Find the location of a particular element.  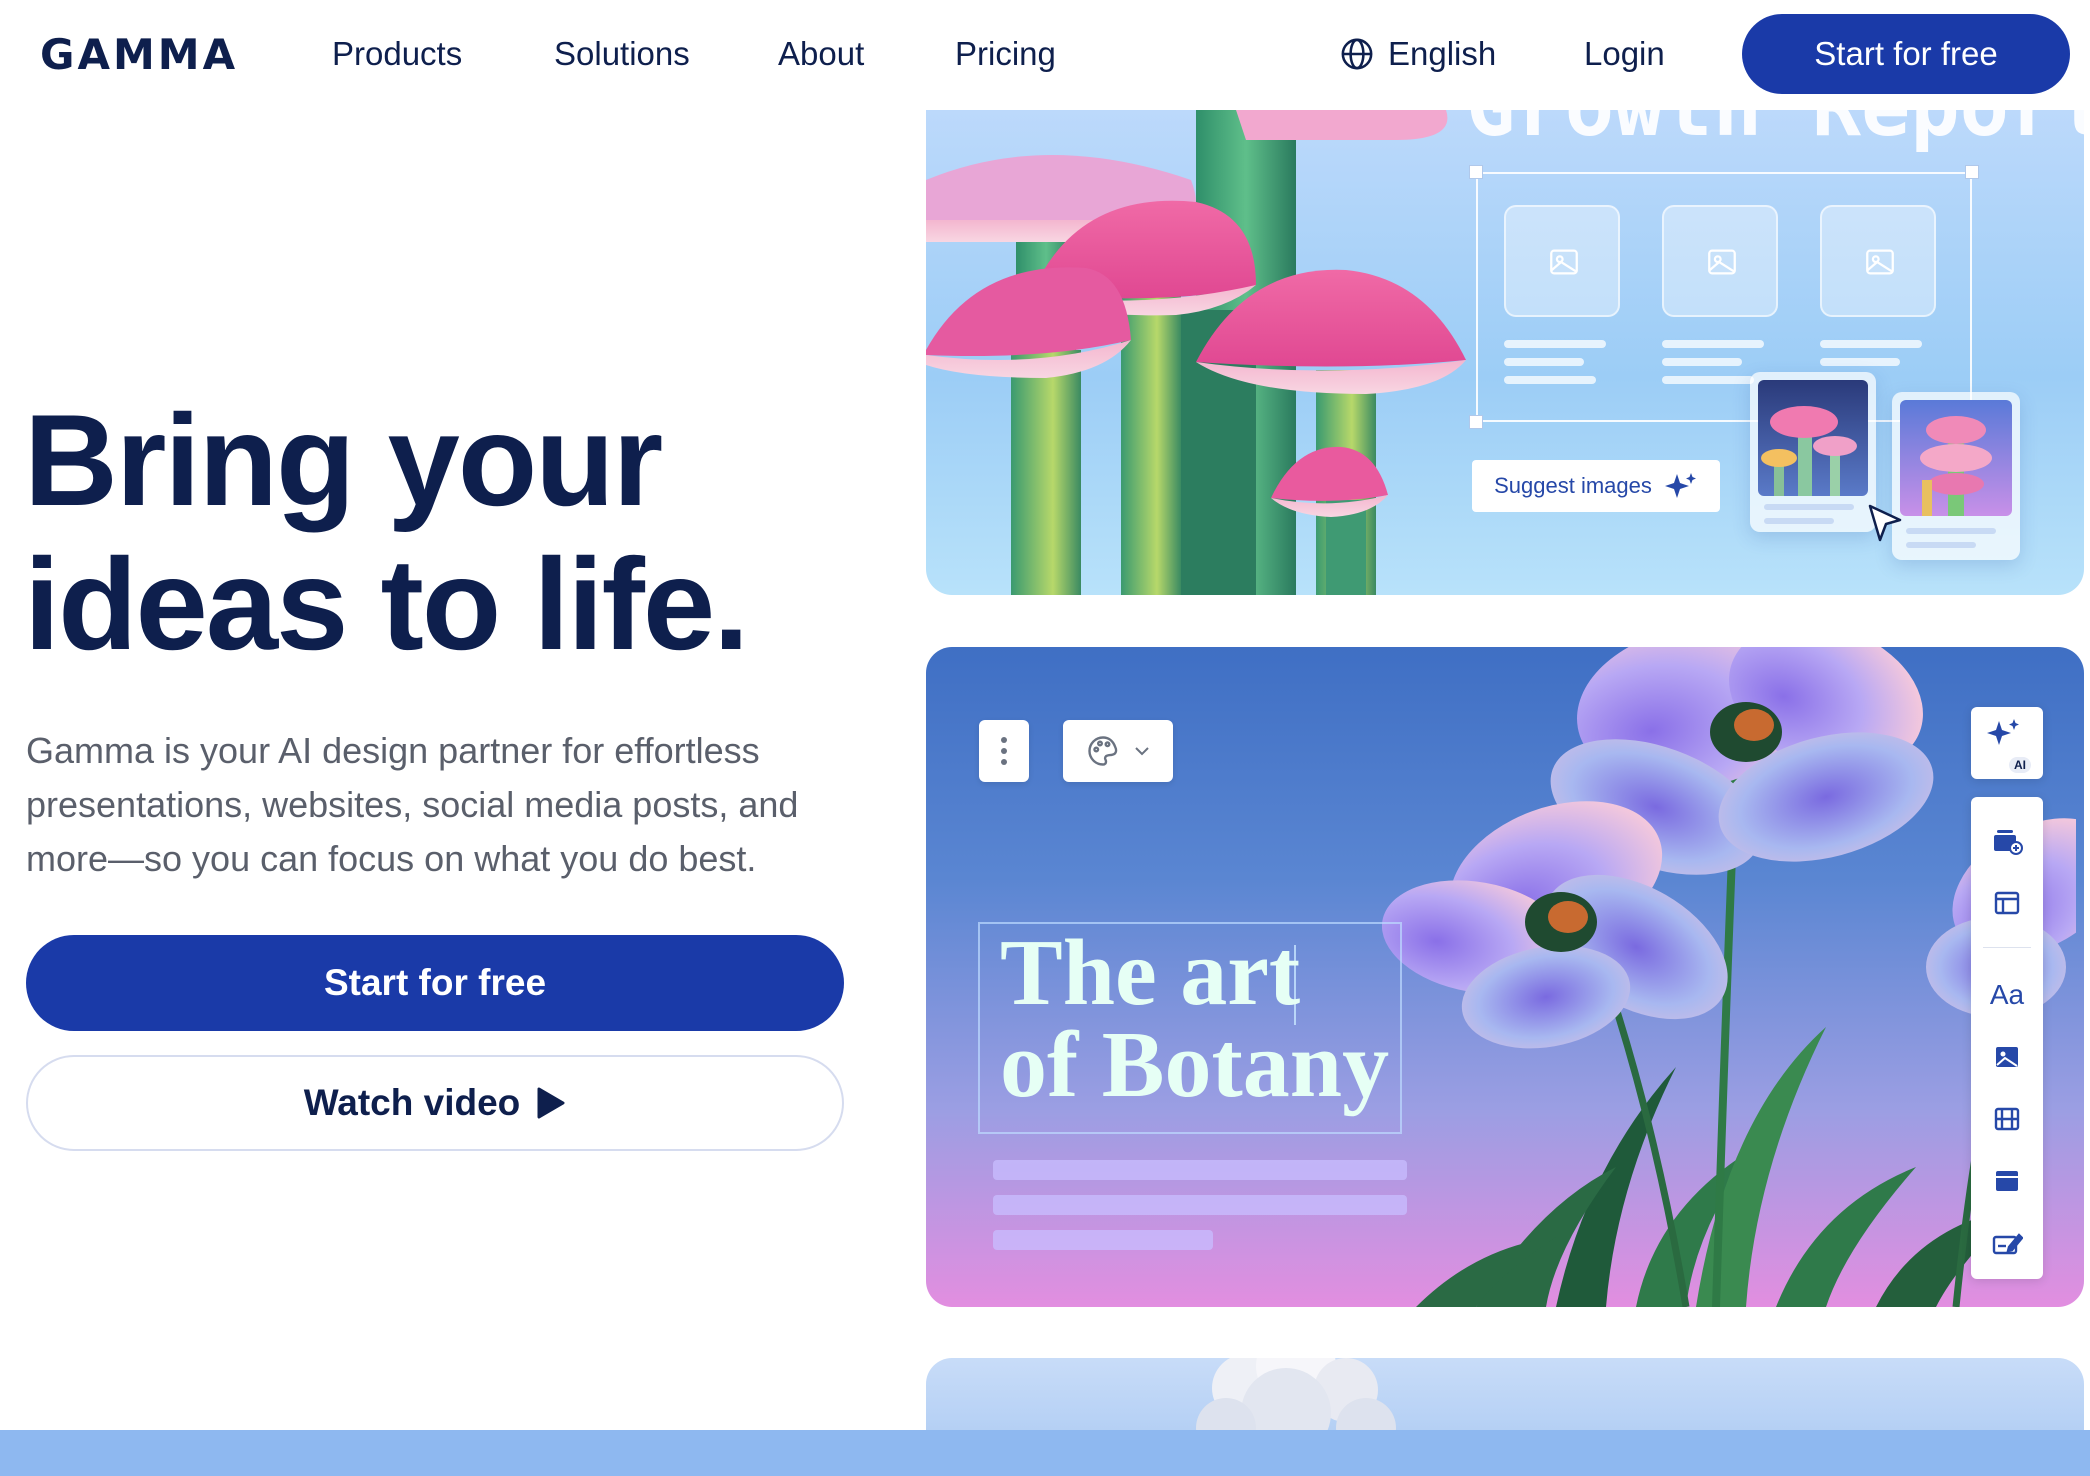

botany-title: The art of Botany is located at coordinates (1195, 1019).